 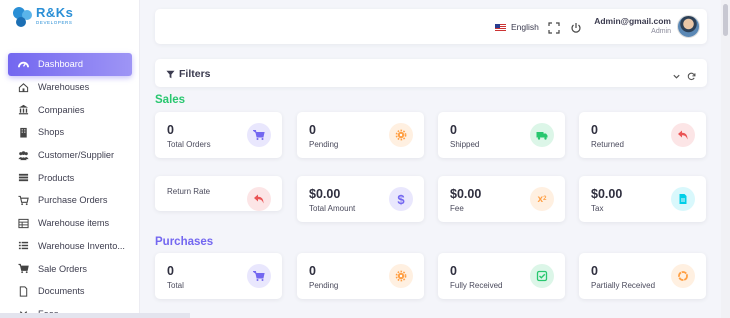 I want to click on user-info: Admin@gmail.com Admin, so click(x=632, y=25).